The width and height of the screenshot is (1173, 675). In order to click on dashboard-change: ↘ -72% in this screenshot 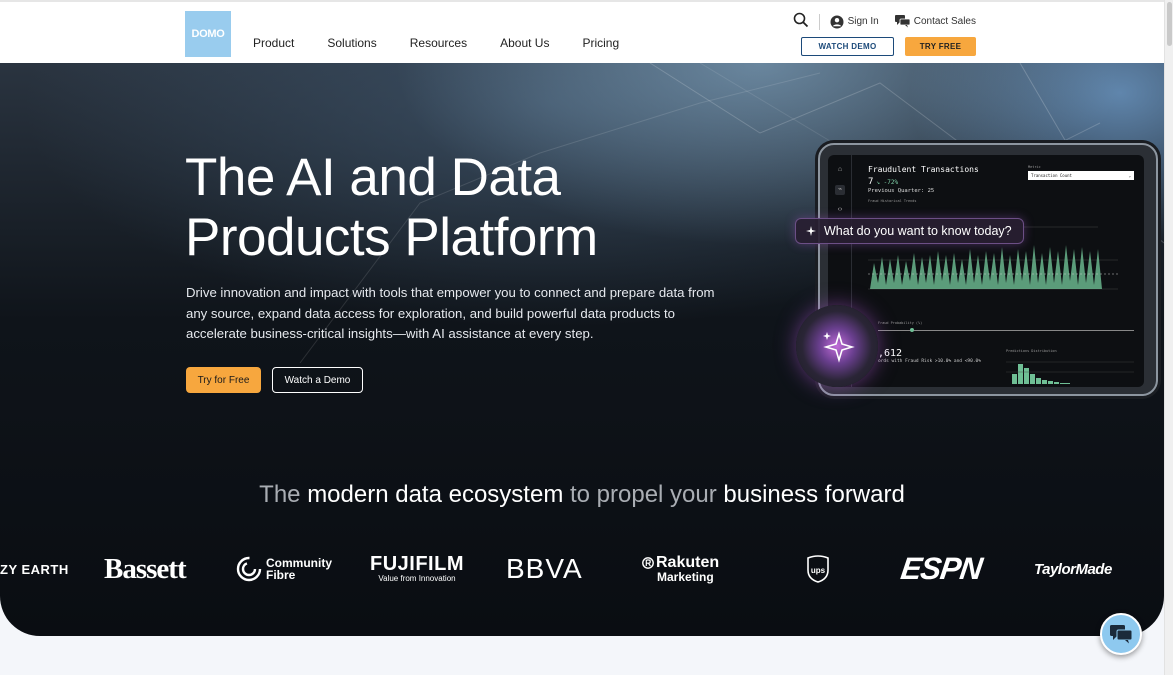, I will do `click(887, 182)`.